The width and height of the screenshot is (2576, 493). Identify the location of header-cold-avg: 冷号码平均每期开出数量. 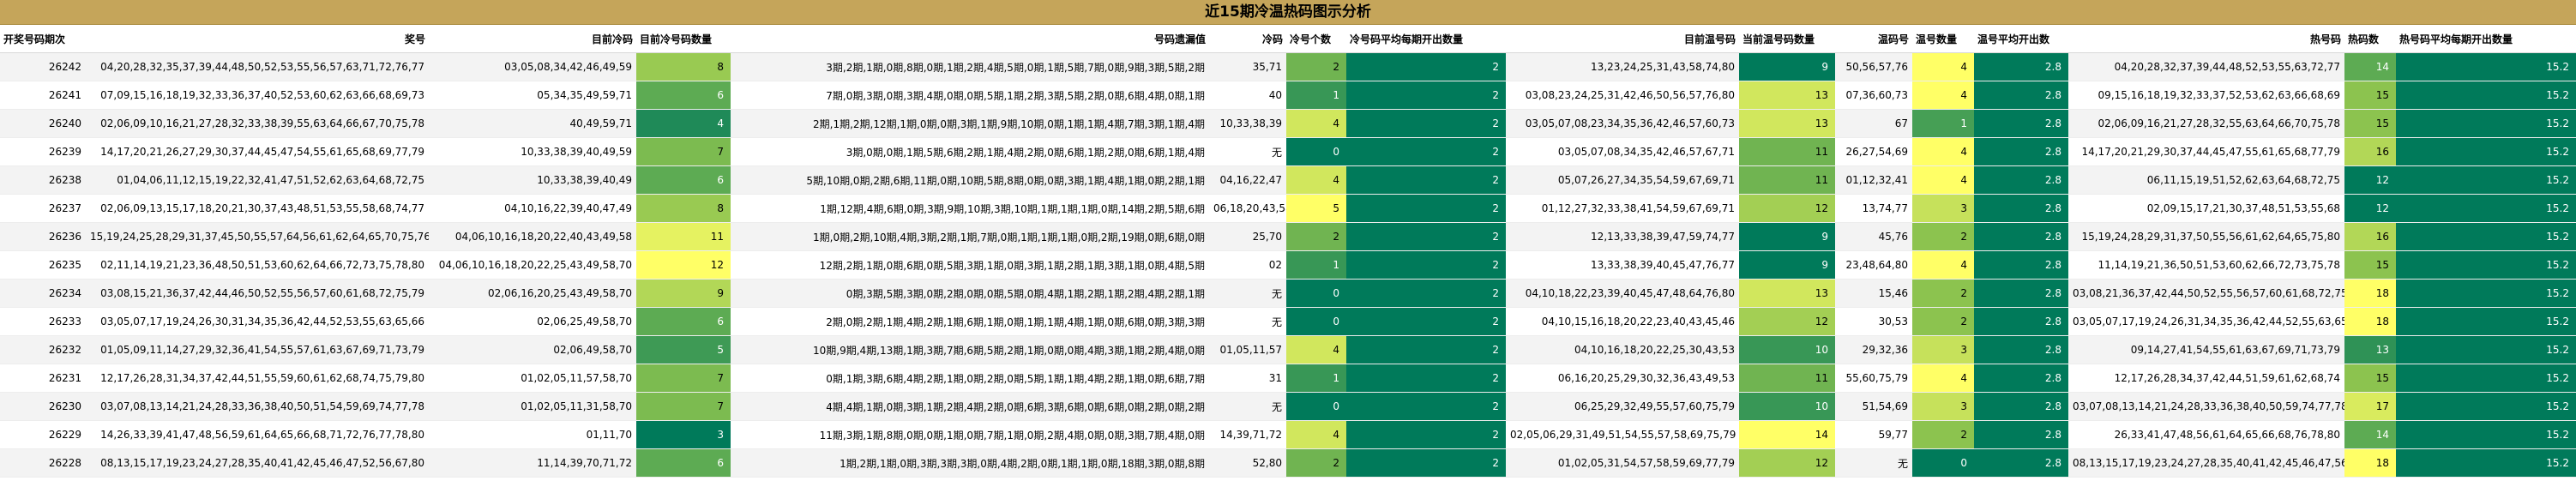
(1426, 39).